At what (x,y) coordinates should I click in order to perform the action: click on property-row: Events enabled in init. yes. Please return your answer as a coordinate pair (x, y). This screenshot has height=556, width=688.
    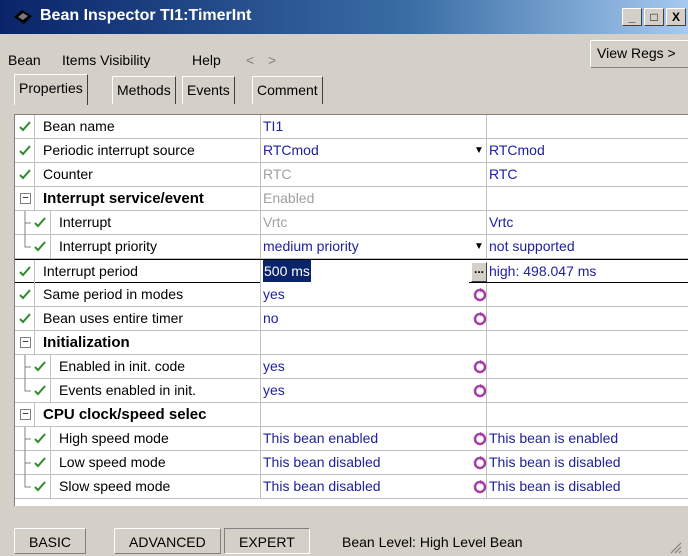
    Looking at the image, I should click on (351, 391).